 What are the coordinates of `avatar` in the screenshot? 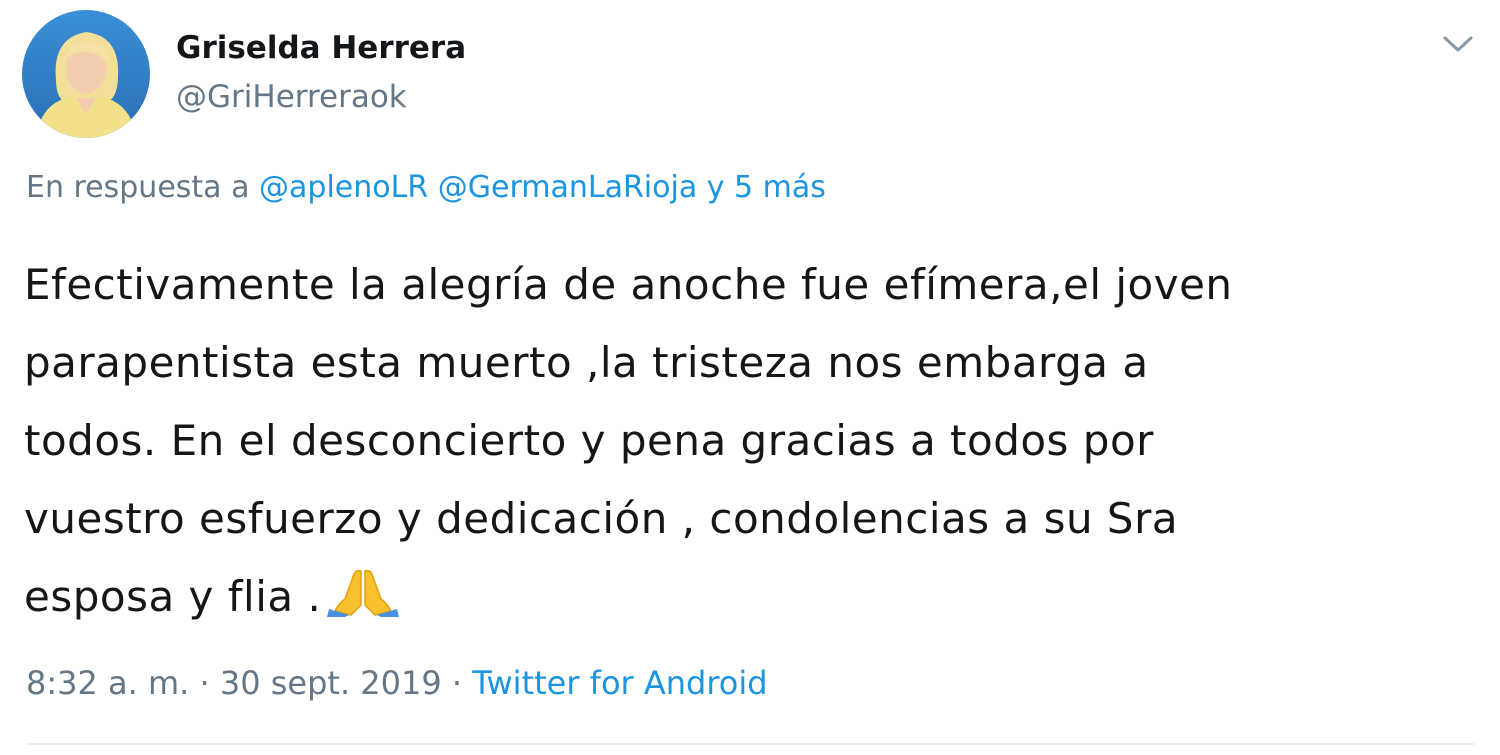 It's located at (86, 74).